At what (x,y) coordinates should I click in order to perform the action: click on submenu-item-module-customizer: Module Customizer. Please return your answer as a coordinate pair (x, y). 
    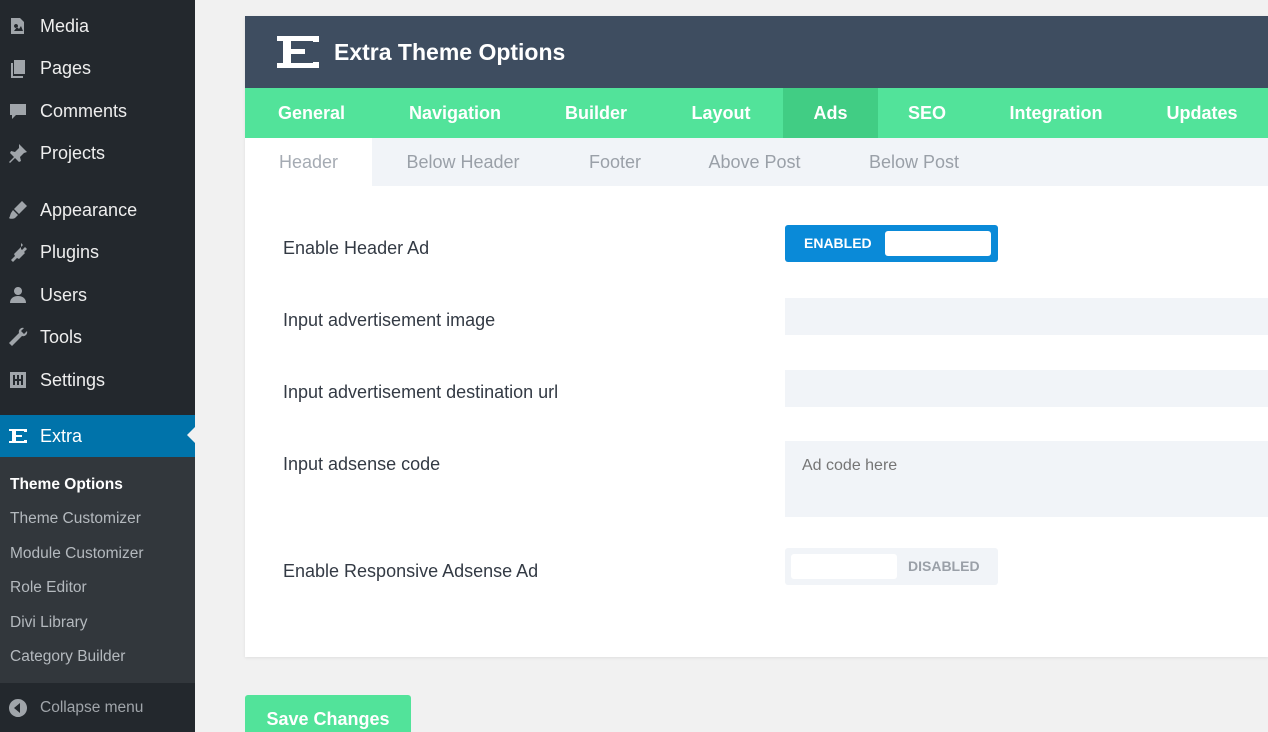
    Looking at the image, I should click on (77, 554).